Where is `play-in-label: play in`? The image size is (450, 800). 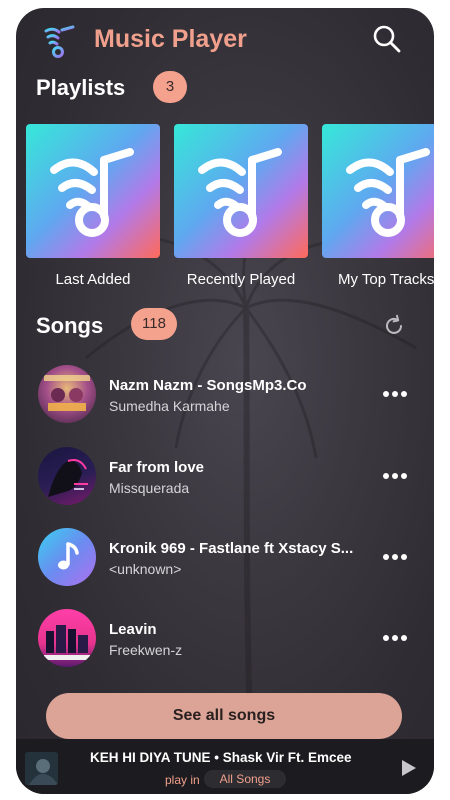
play-in-label: play in is located at coordinates (182, 780).